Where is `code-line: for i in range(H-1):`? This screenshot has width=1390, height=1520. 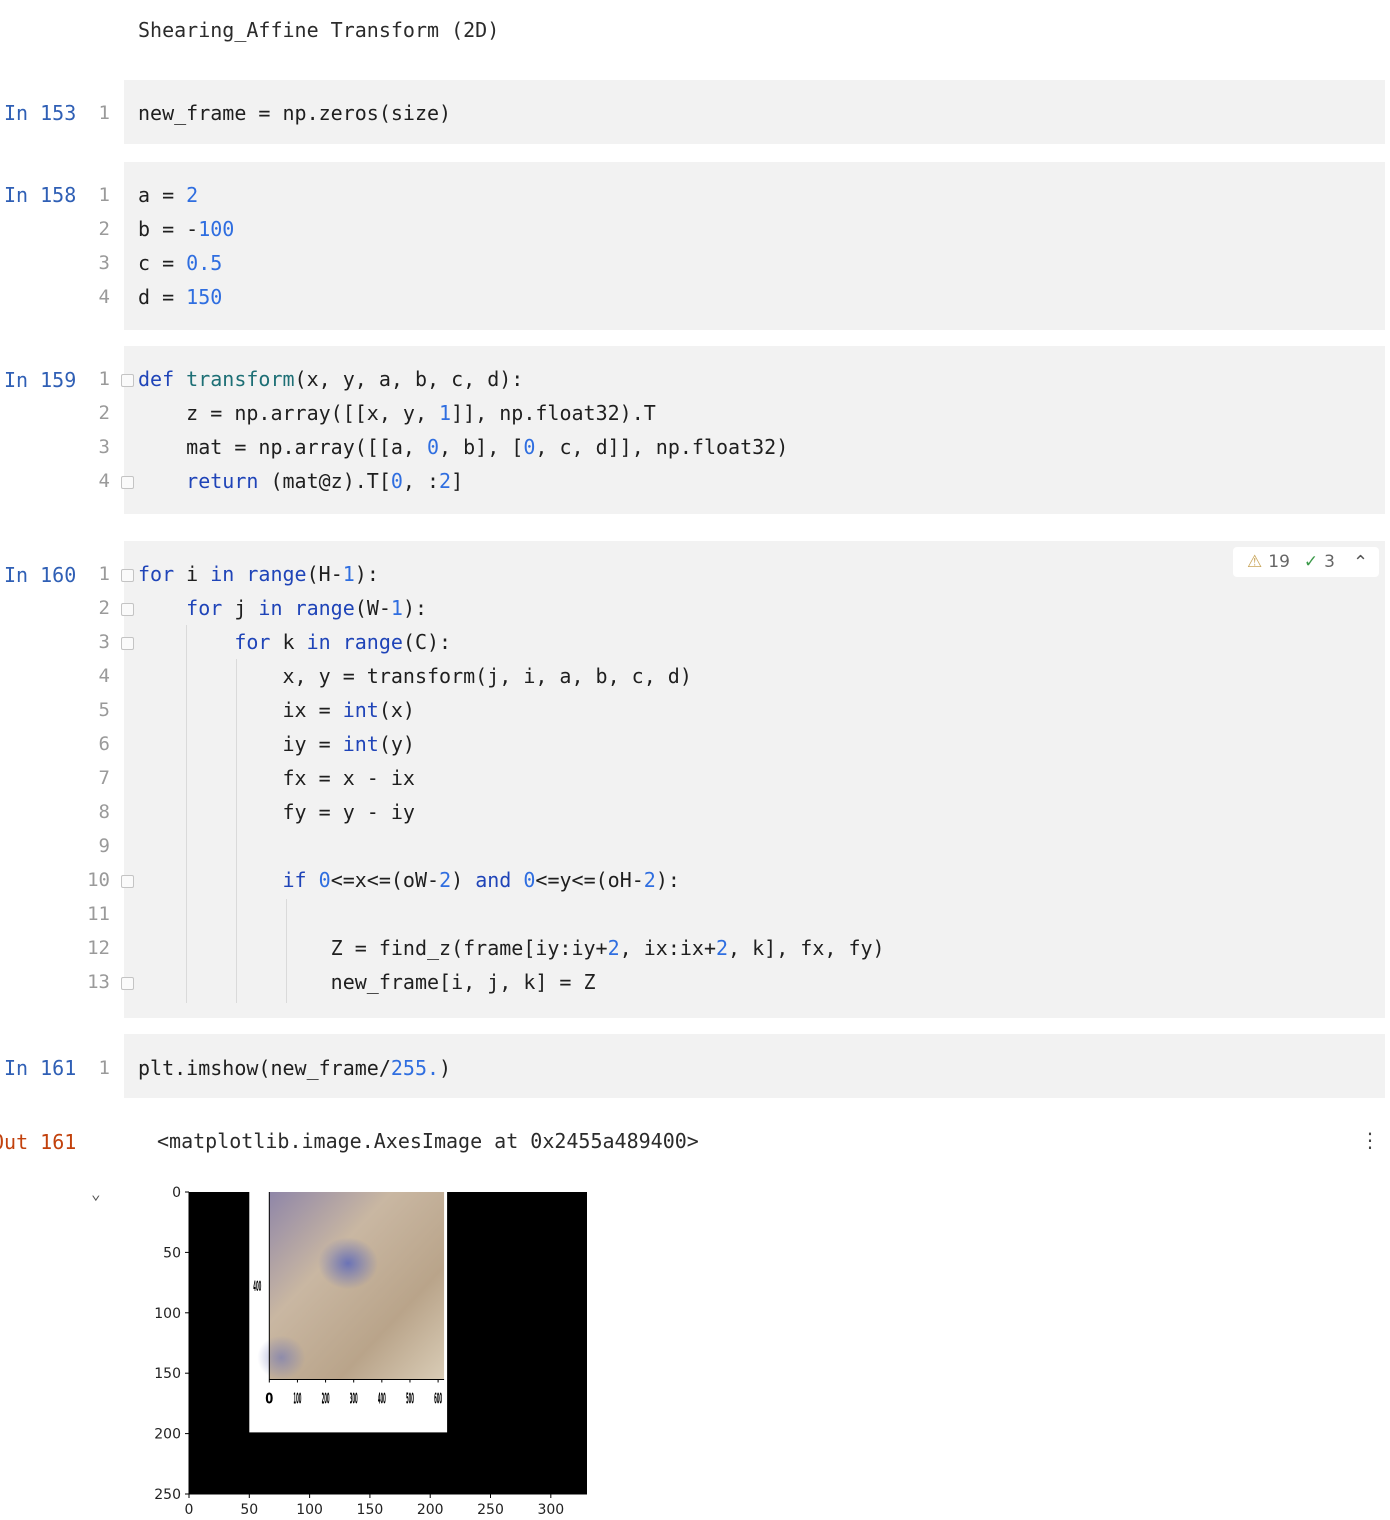
code-line: for i in range(H-1): is located at coordinates (258, 574).